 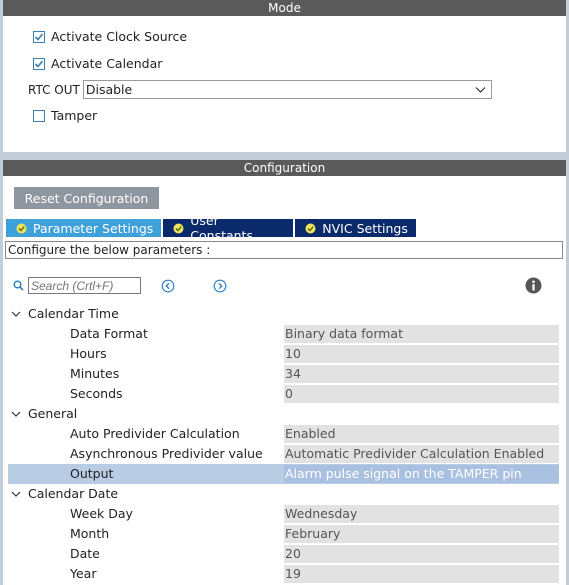 What do you see at coordinates (421, 394) in the screenshot?
I see `param-value: 0` at bounding box center [421, 394].